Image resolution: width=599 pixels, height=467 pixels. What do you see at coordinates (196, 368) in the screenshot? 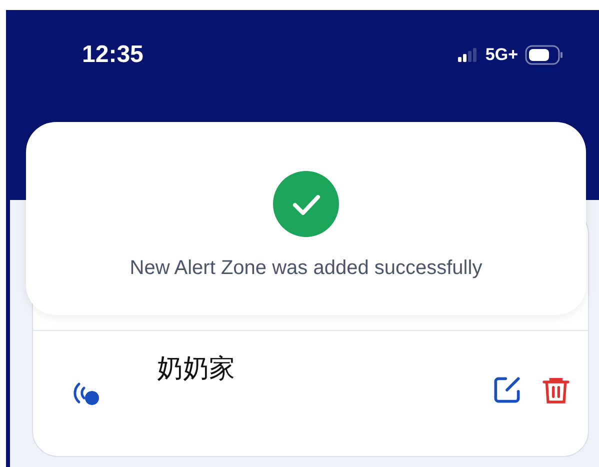
I see `zone-name: 奶奶家` at bounding box center [196, 368].